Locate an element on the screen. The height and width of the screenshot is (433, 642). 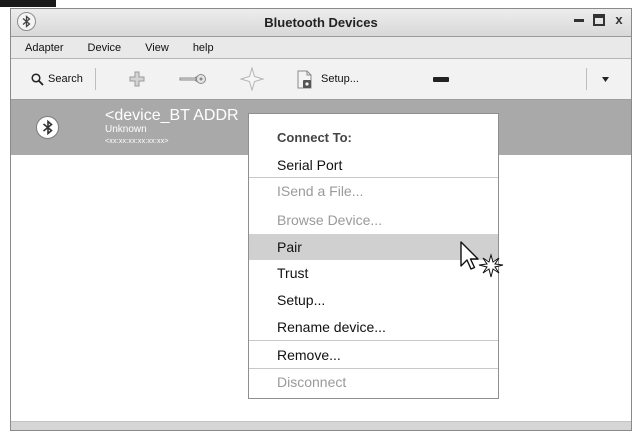
window-title: Bluetooth Devices is located at coordinates (321, 22).